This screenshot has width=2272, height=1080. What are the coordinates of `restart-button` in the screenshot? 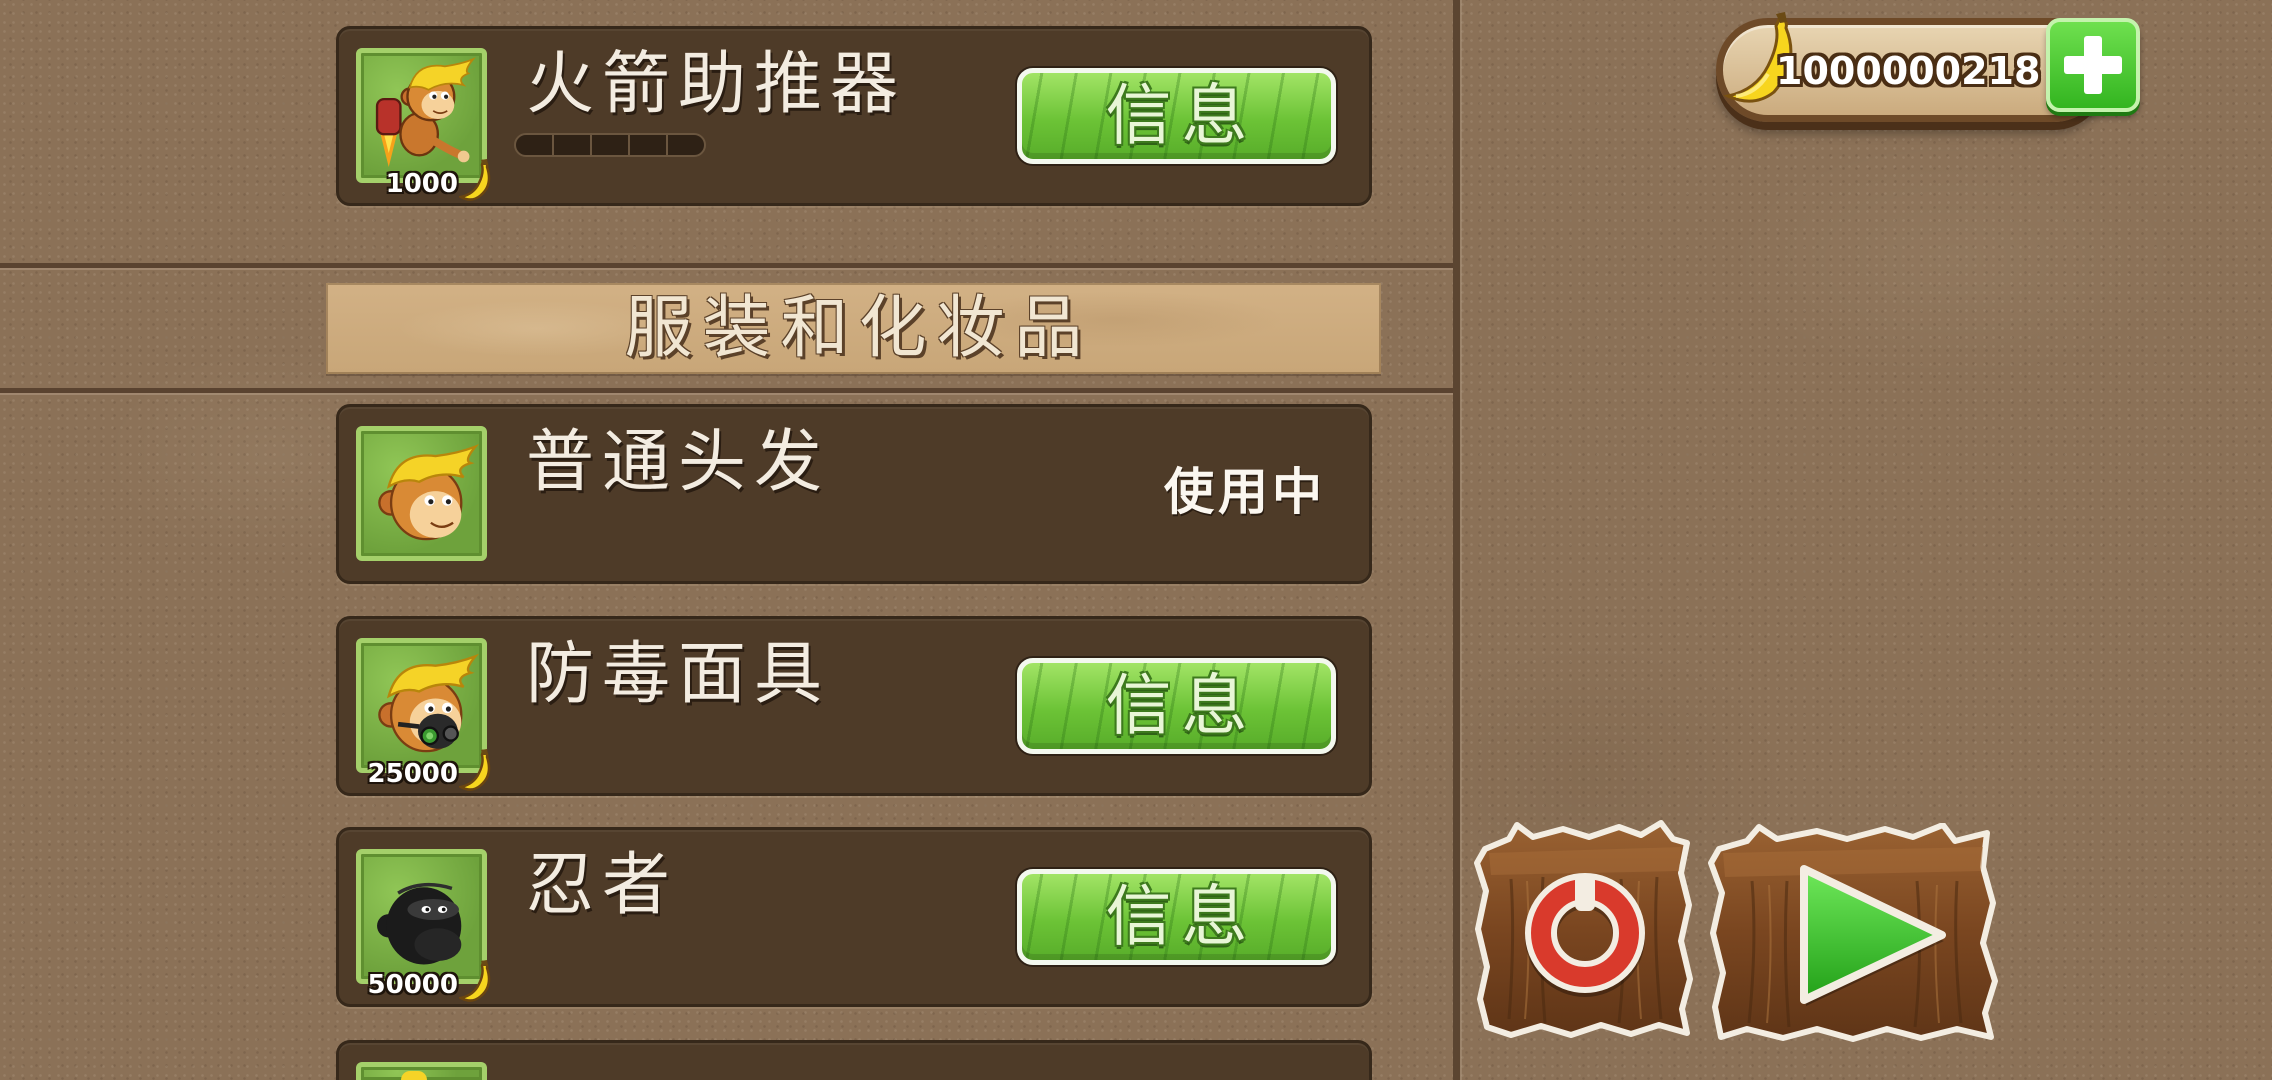 It's located at (1584, 931).